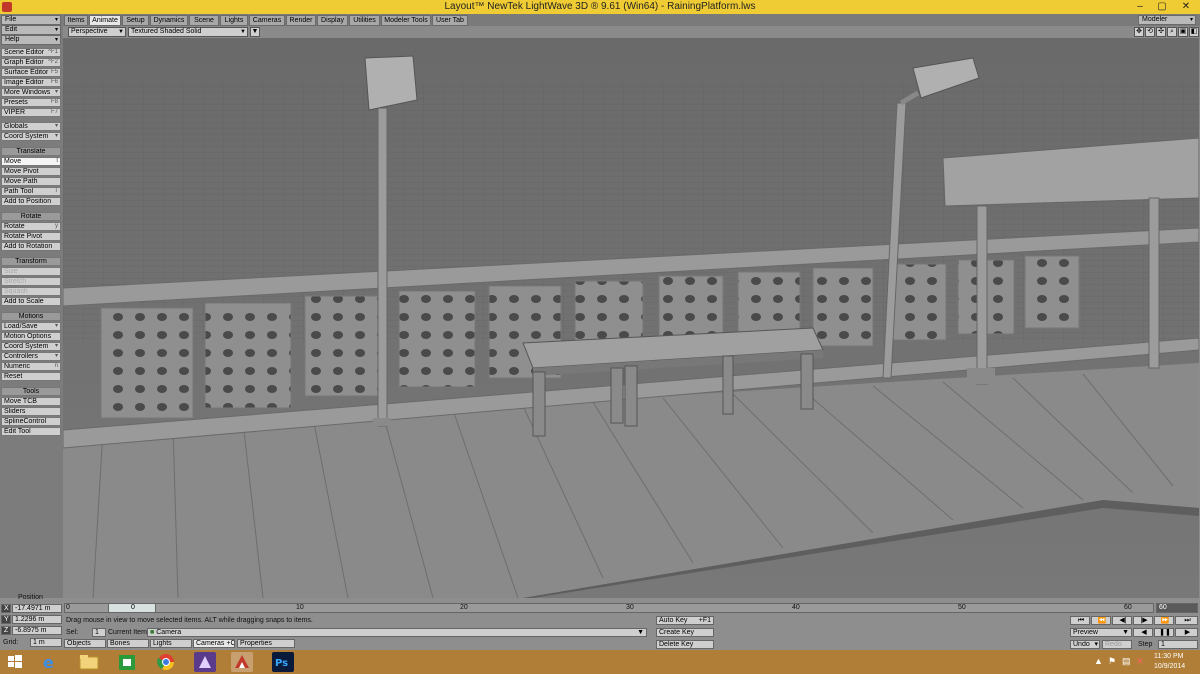 The image size is (1200, 674). Describe the element at coordinates (31, 161) in the screenshot. I see `move-button: Move t` at that location.